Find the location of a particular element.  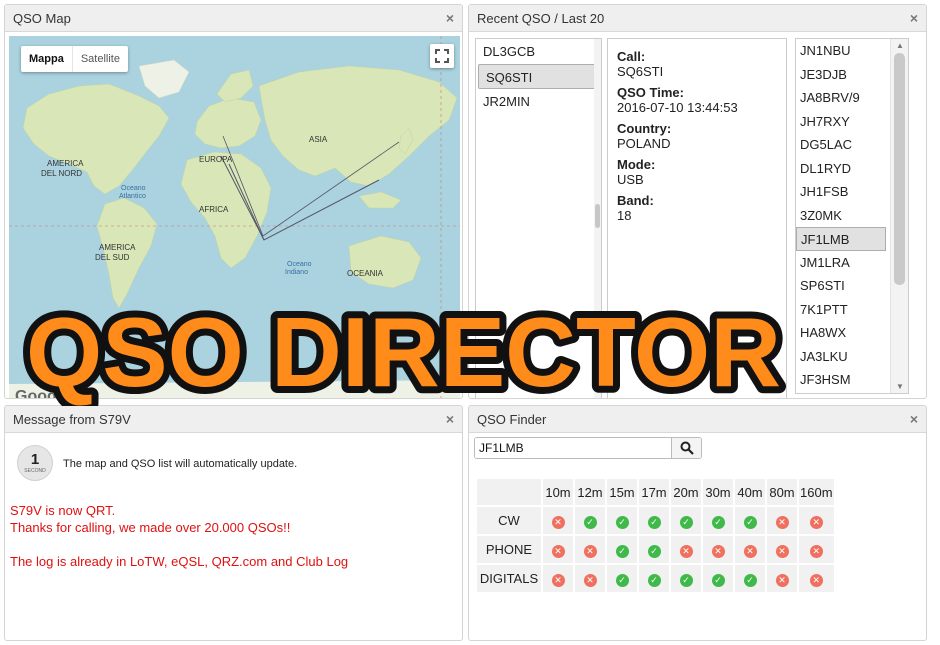

map-label: Atlantico is located at coordinates (132, 196).